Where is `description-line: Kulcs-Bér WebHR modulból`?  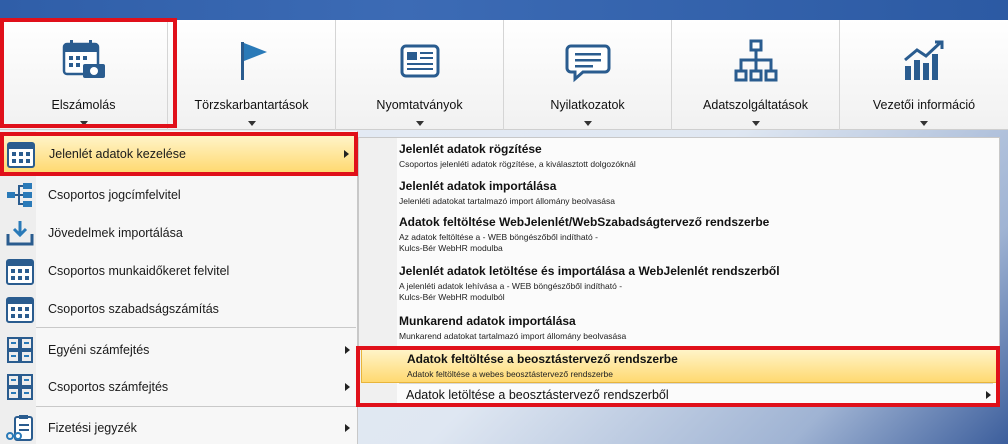
description-line: Kulcs-Bér WebHR modulból is located at coordinates (452, 297).